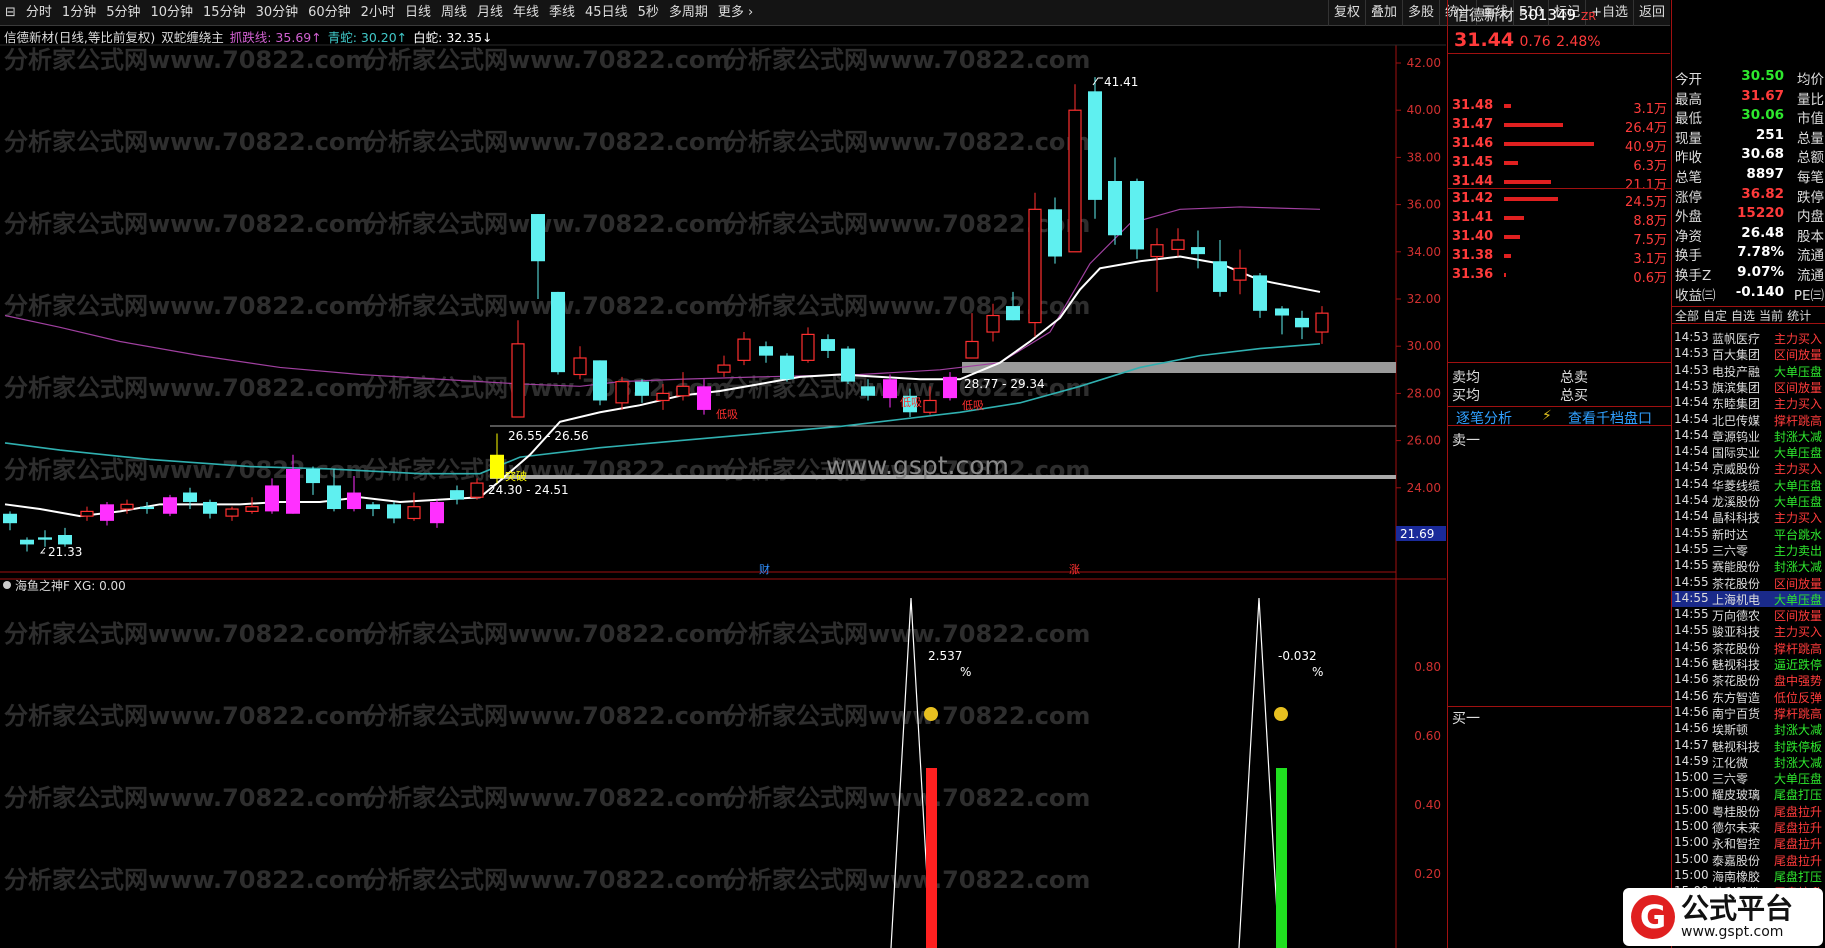 The height and width of the screenshot is (948, 1825). Describe the element at coordinates (1748, 615) in the screenshot. I see `alert-row: 14:55 万向德农 区间放量` at that location.